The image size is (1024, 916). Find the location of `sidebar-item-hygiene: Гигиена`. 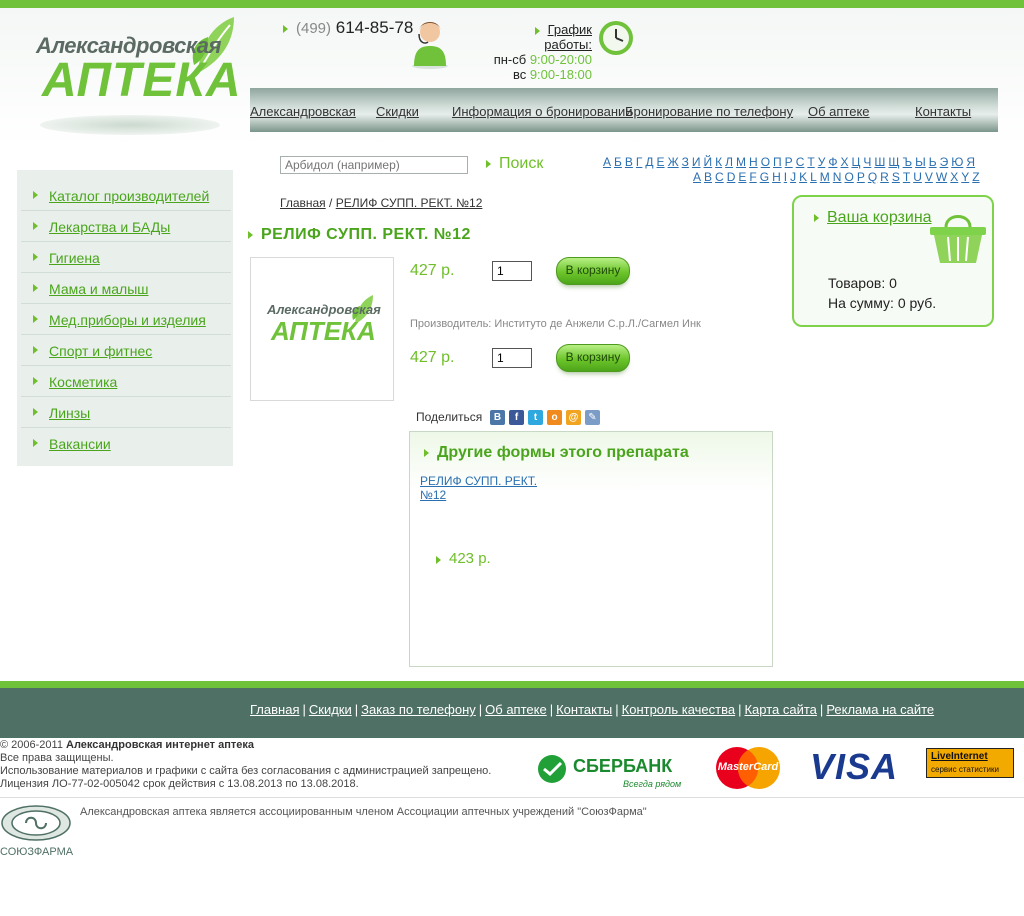

sidebar-item-hygiene: Гигиена is located at coordinates (126, 257).